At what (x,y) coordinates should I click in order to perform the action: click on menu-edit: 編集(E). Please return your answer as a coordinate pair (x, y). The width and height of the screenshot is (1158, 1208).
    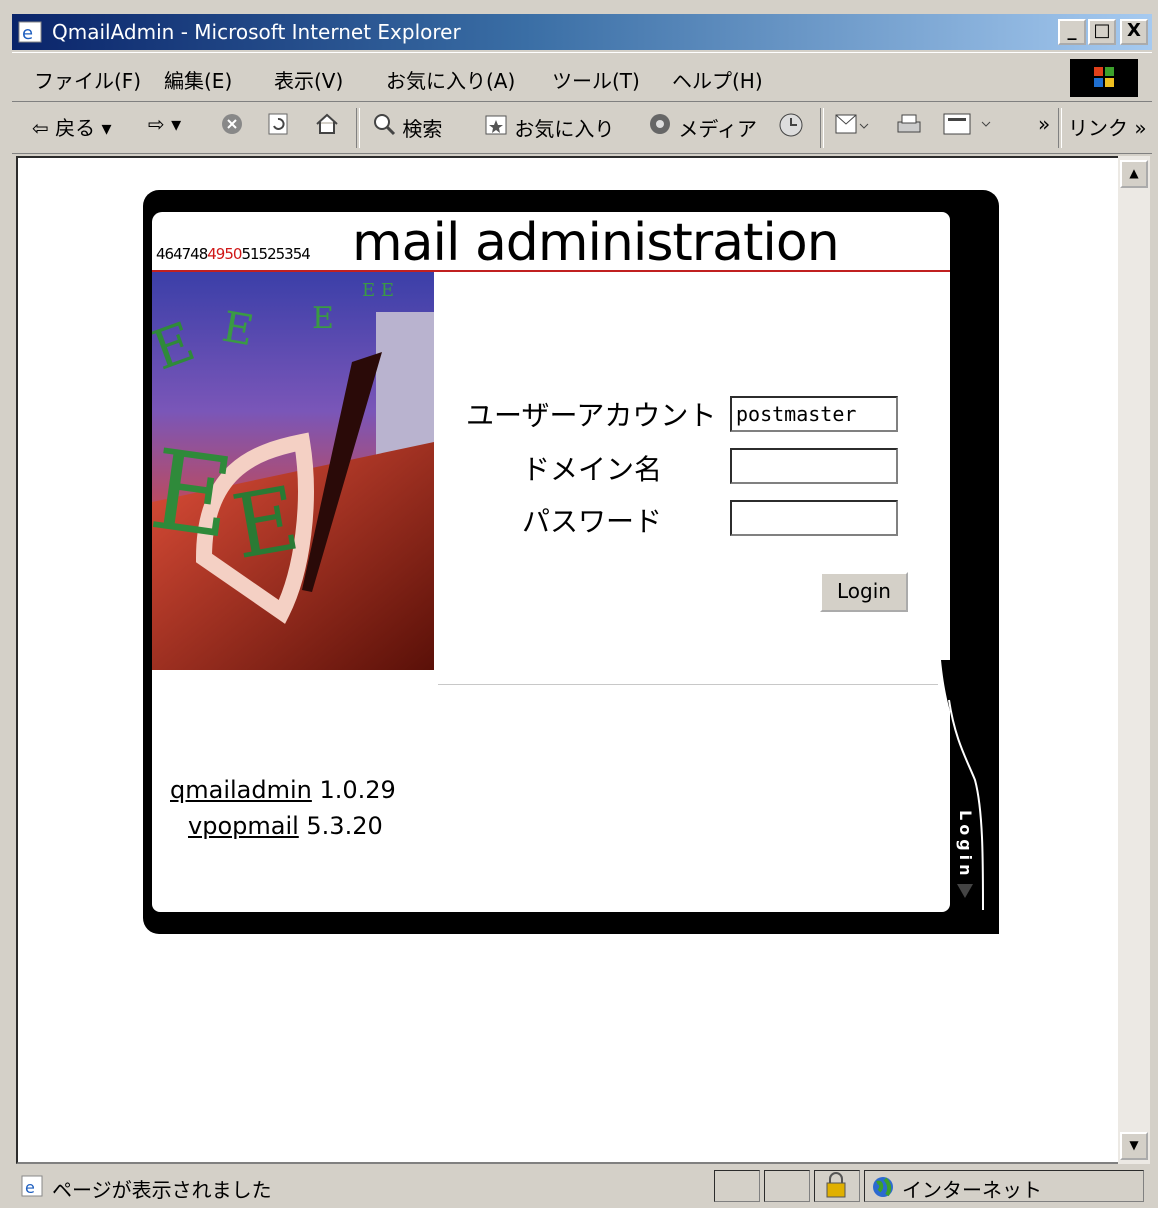
    Looking at the image, I should click on (198, 79).